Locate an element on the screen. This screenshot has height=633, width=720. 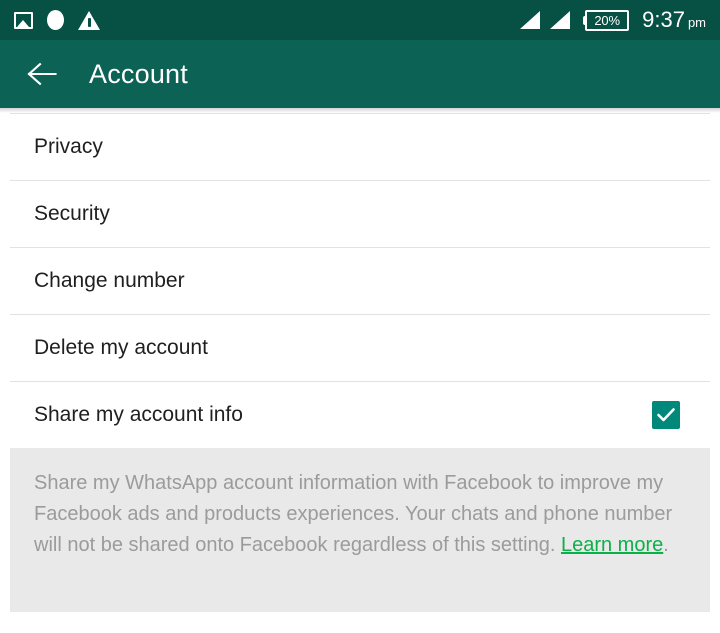
settings-row-privacy: Privacy is located at coordinates (360, 146).